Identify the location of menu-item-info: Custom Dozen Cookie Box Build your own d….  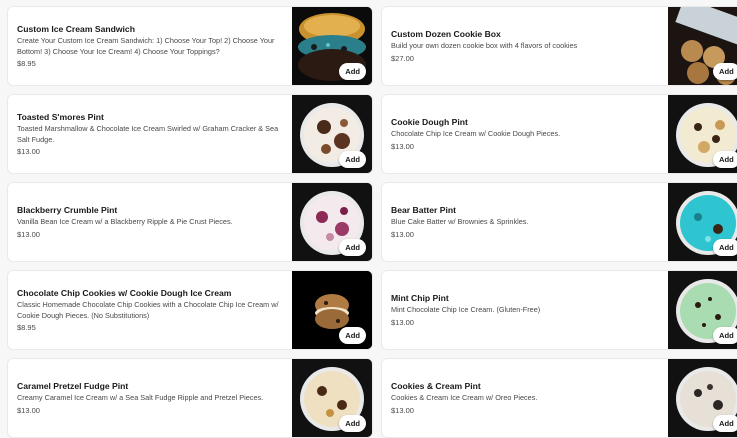
(524, 46).